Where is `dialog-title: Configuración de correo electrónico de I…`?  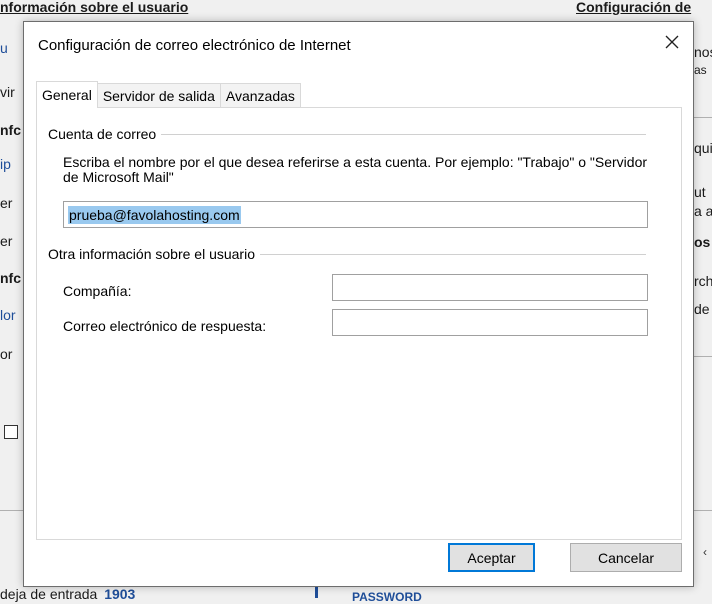 dialog-title: Configuración de correo electrónico de I… is located at coordinates (194, 45).